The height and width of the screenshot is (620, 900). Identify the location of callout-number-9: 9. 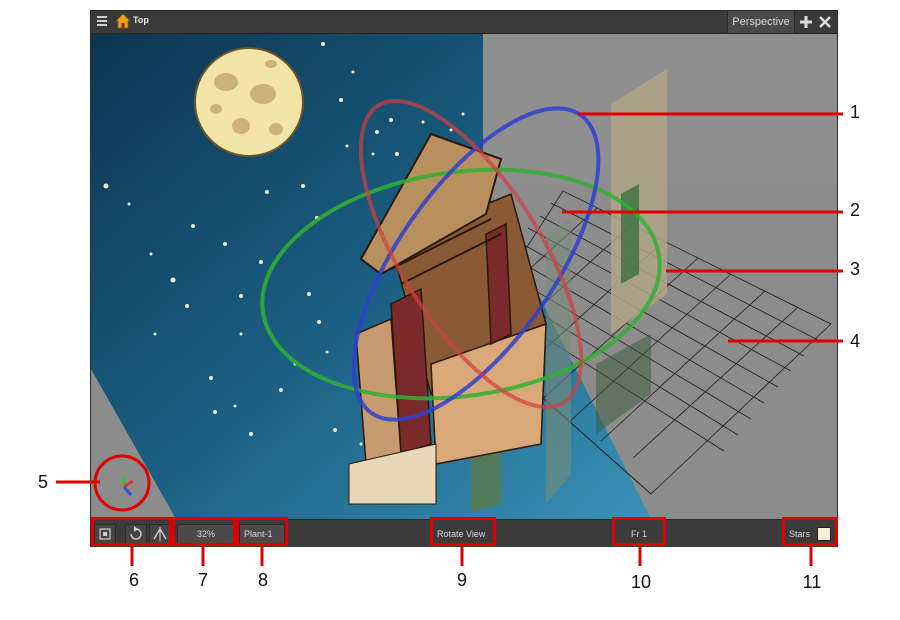
(461, 580).